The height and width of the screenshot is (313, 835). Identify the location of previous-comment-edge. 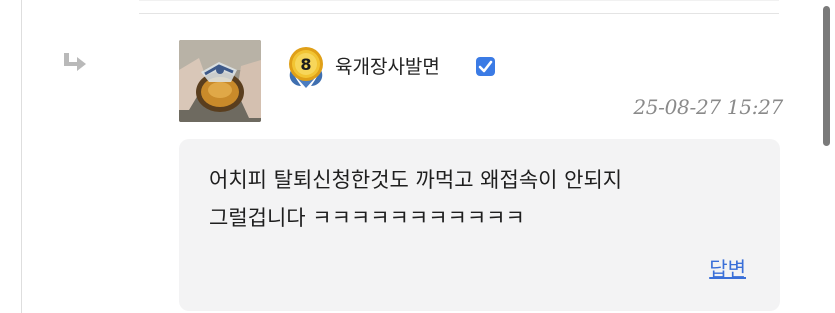
(459, 0).